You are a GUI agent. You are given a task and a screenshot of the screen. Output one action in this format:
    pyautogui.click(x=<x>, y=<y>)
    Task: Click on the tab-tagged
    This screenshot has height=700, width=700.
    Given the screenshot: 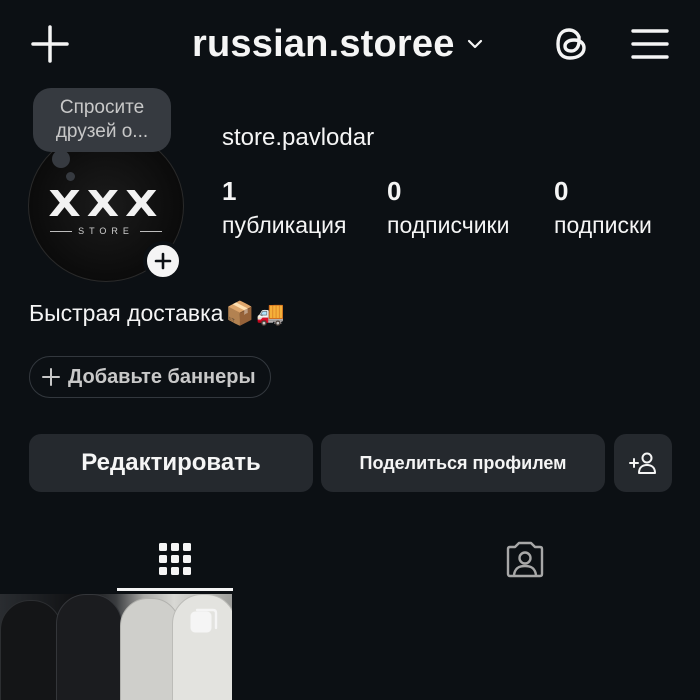 What is the action you would take?
    pyautogui.click(x=525, y=559)
    